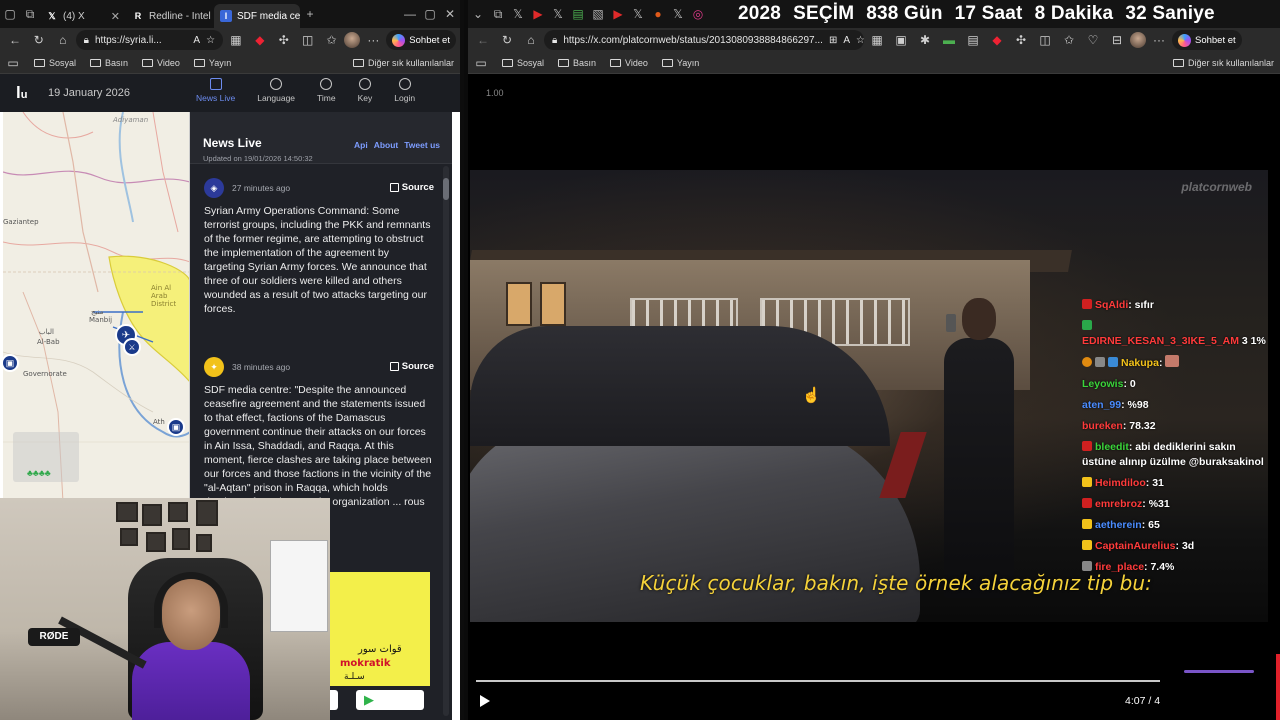 Image resolution: width=1280 pixels, height=720 pixels. What do you see at coordinates (598, 14) in the screenshot?
I see `tab-icon: ▧` at bounding box center [598, 14].